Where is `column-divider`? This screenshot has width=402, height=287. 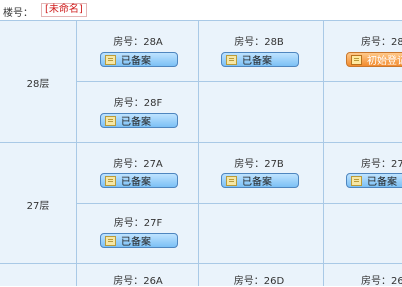 column-divider is located at coordinates (76, 153).